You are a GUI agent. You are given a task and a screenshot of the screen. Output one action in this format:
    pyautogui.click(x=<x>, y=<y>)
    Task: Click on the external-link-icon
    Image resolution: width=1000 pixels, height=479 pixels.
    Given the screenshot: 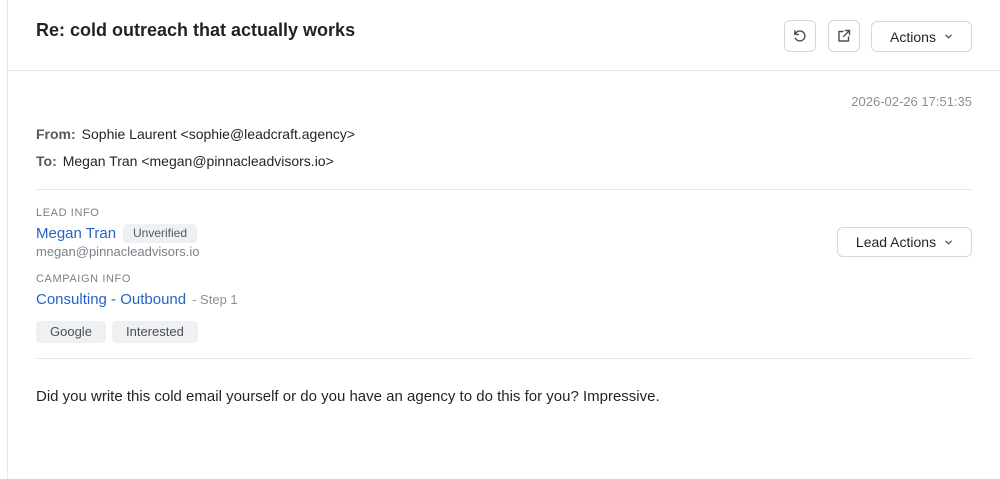 What is the action you would take?
    pyautogui.click(x=844, y=35)
    